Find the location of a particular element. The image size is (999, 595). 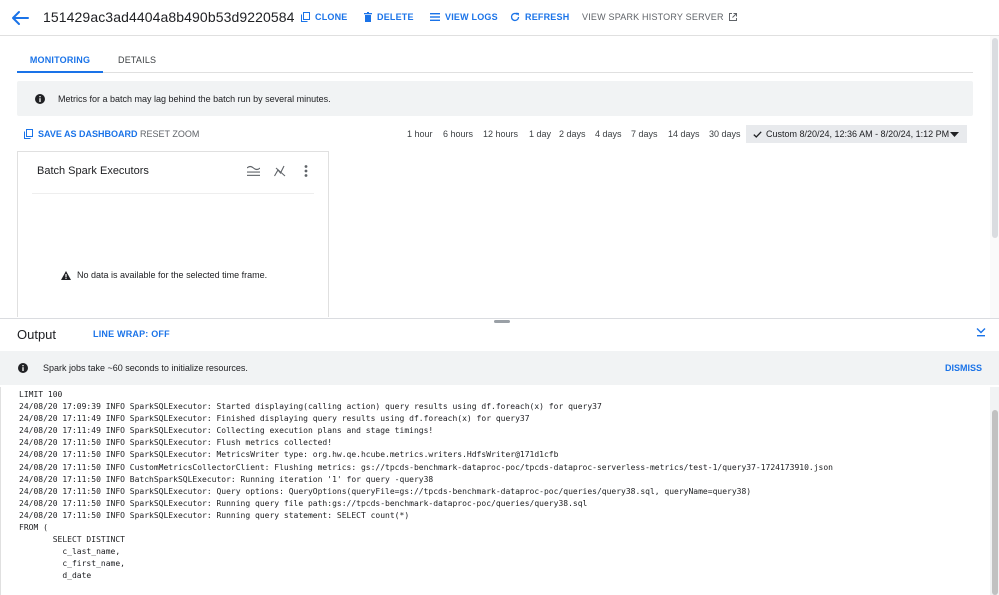

range-14-days: 14 days is located at coordinates (684, 134).